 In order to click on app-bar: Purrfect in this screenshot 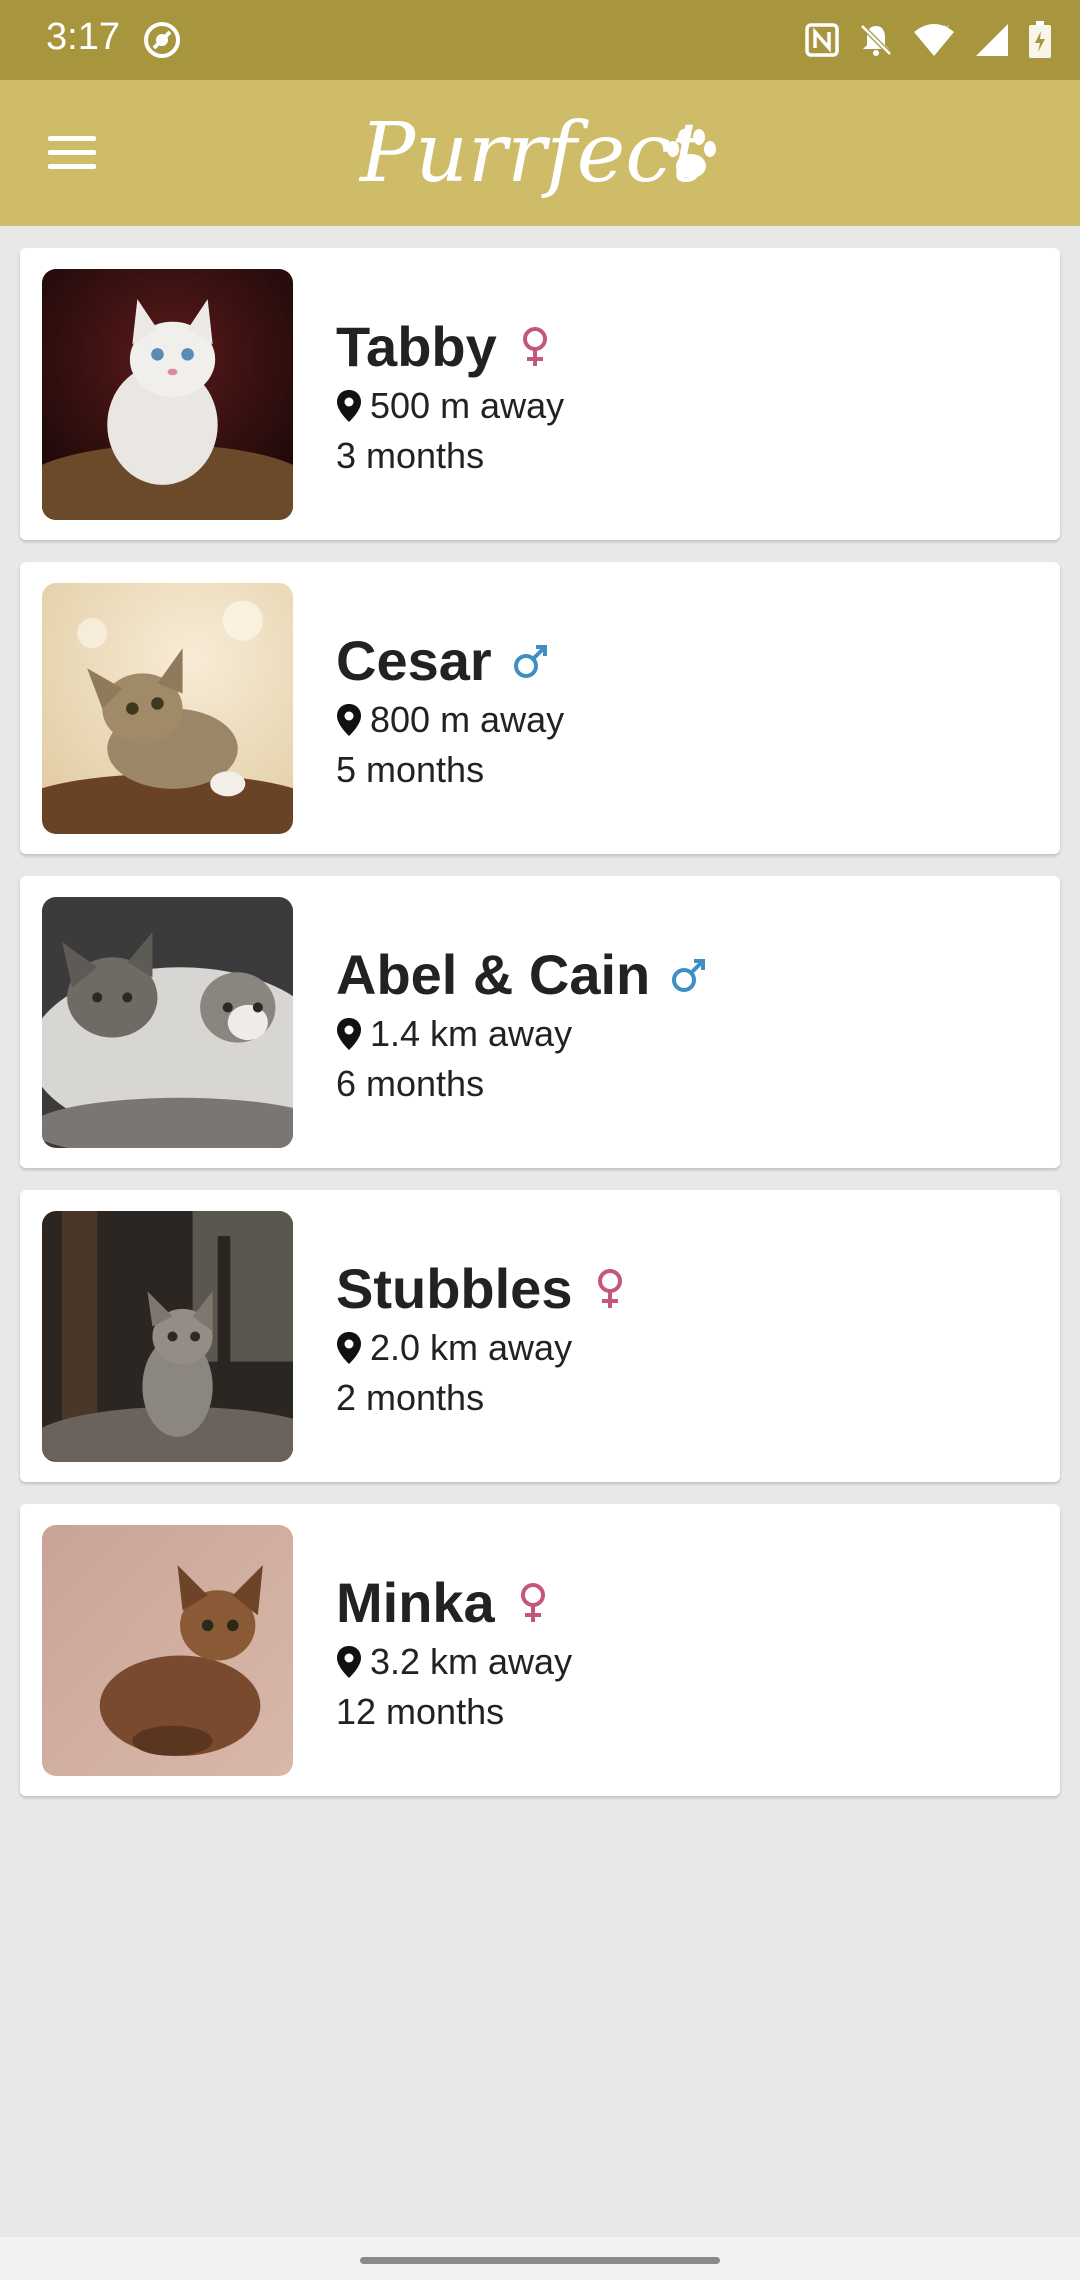, I will do `click(540, 153)`.